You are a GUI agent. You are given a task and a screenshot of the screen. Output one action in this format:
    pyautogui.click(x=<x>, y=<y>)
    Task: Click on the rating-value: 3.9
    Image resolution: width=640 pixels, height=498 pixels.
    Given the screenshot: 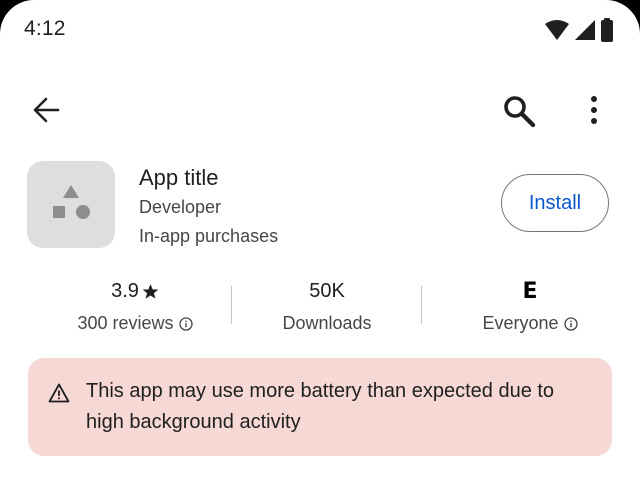 What is the action you would take?
    pyautogui.click(x=125, y=290)
    